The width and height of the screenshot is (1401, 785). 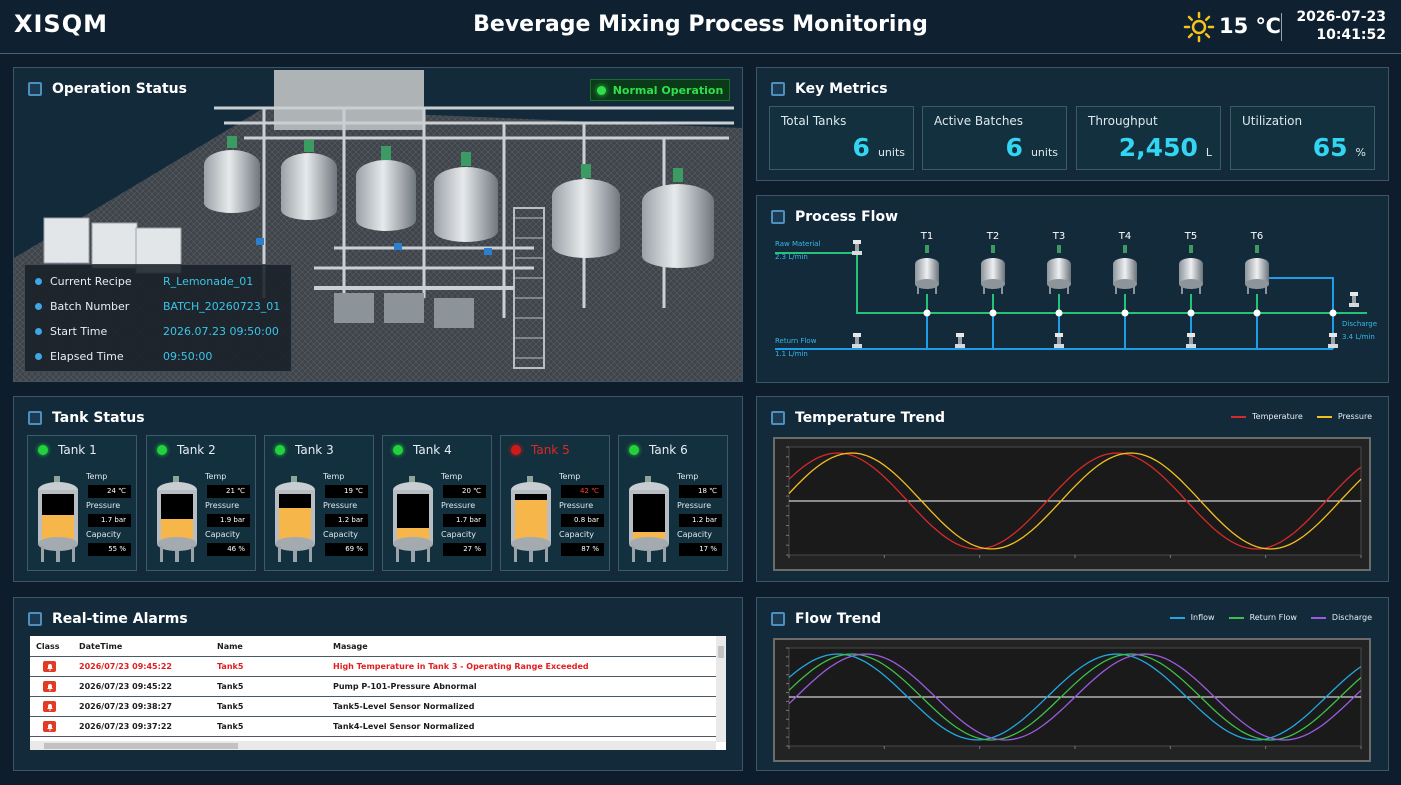 I want to click on temp-value: 18 ℃, so click(x=700, y=491).